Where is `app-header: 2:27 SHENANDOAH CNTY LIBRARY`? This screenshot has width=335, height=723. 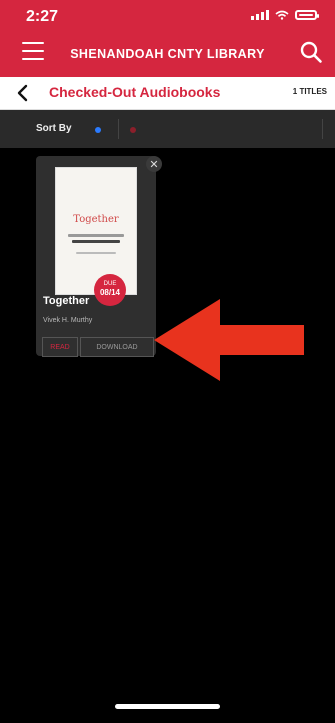
app-header: 2:27 SHENANDOAH CNTY LIBRARY is located at coordinates (167, 38).